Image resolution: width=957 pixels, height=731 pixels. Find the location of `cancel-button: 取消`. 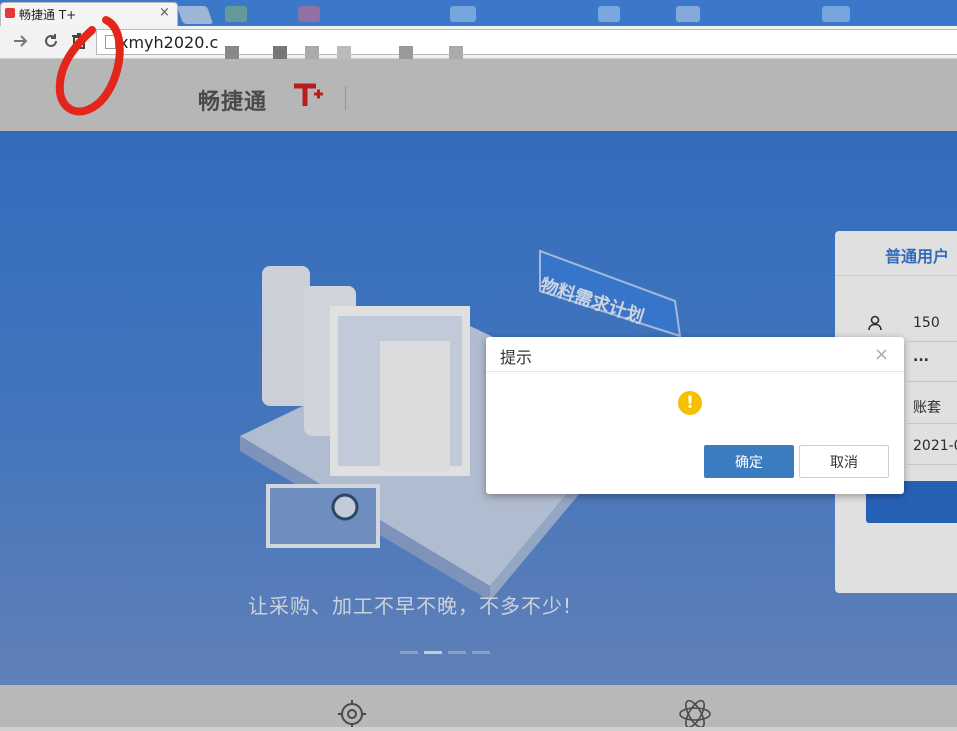

cancel-button: 取消 is located at coordinates (844, 461).